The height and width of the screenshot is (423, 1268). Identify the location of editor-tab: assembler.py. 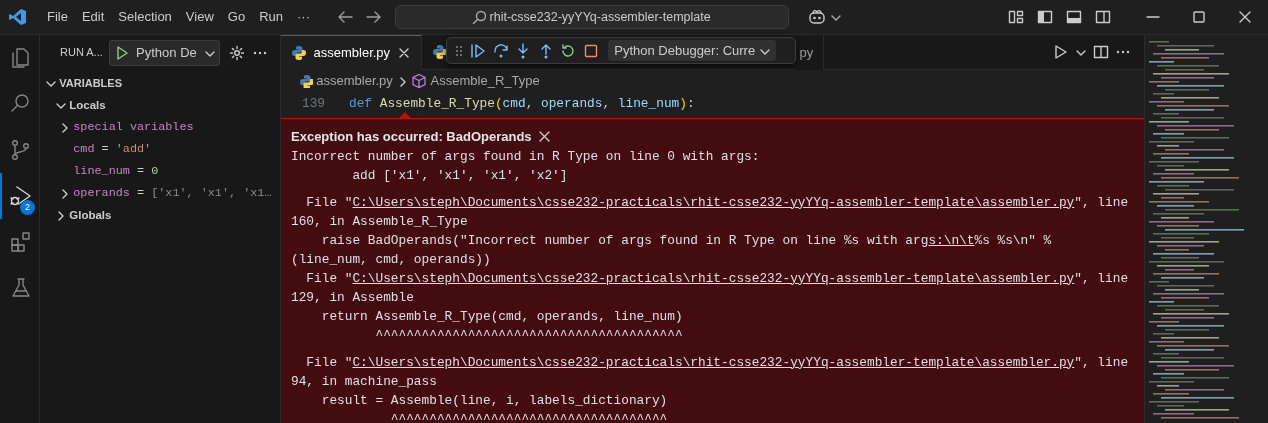
(351, 52).